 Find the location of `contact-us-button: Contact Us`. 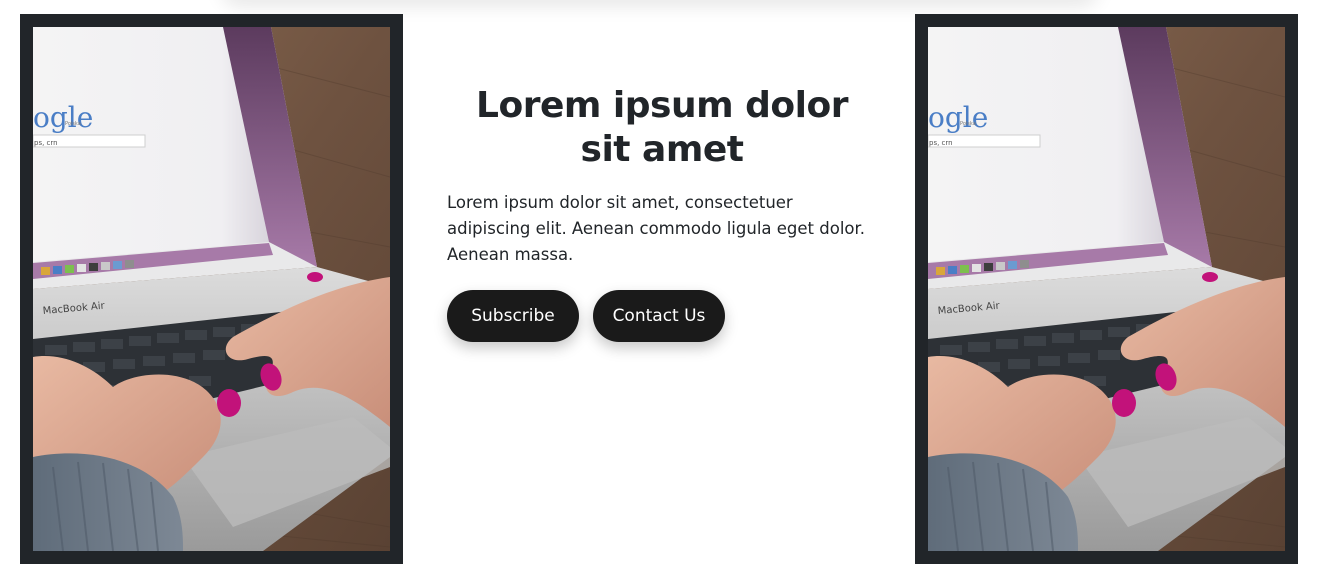

contact-us-button: Contact Us is located at coordinates (659, 316).